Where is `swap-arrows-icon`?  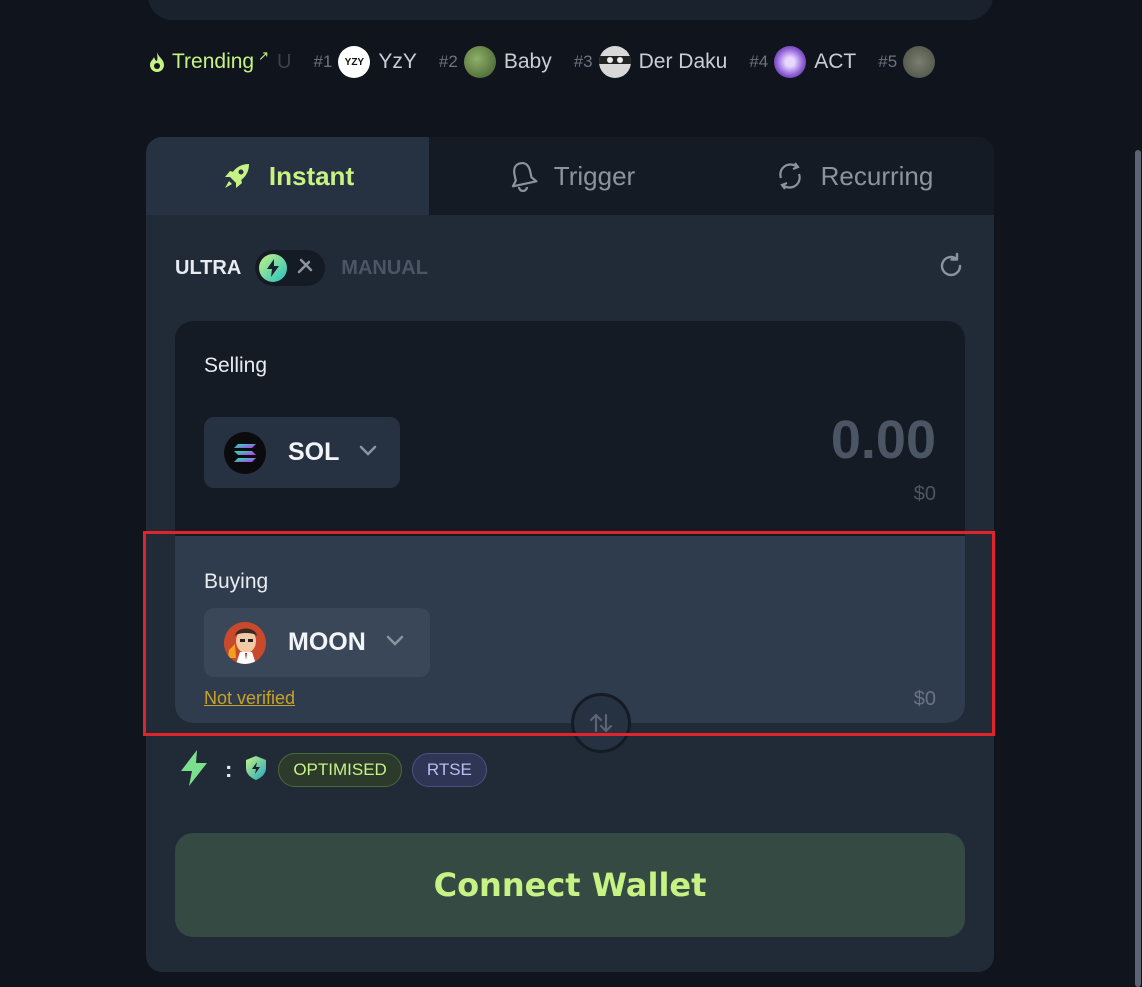 swap-arrows-icon is located at coordinates (601, 723).